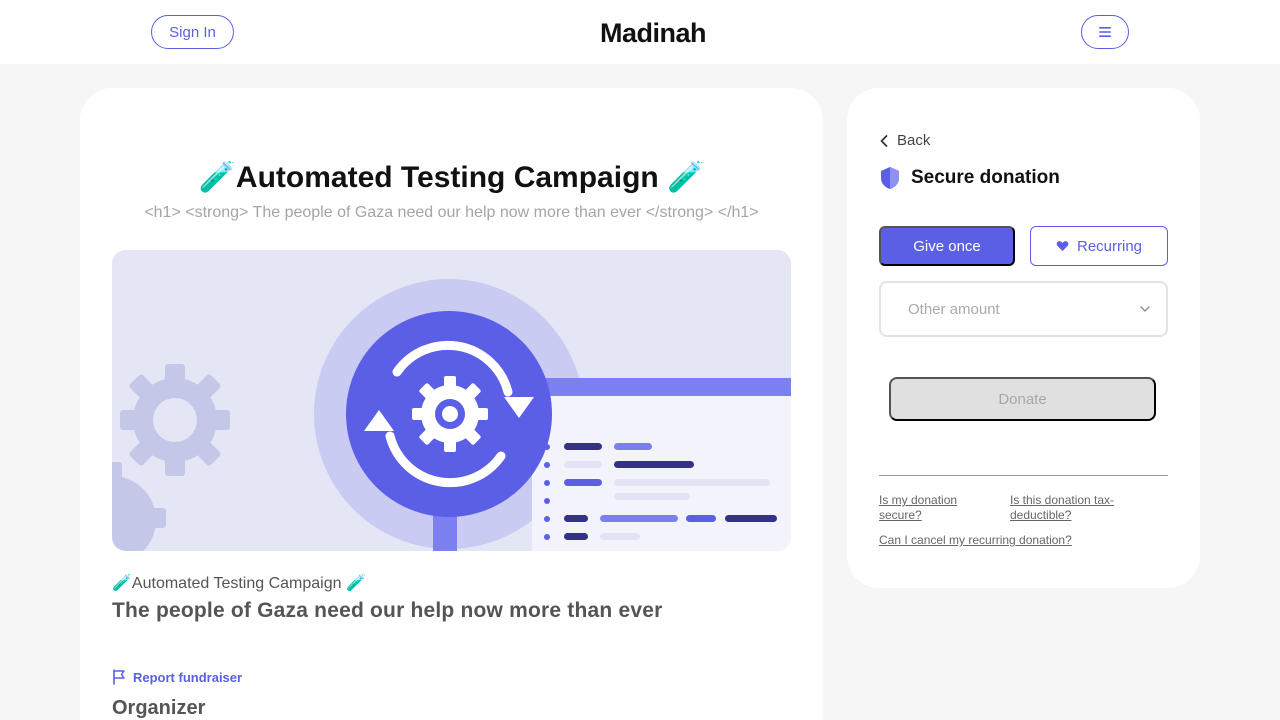  What do you see at coordinates (1062, 246) in the screenshot?
I see `heart-icon` at bounding box center [1062, 246].